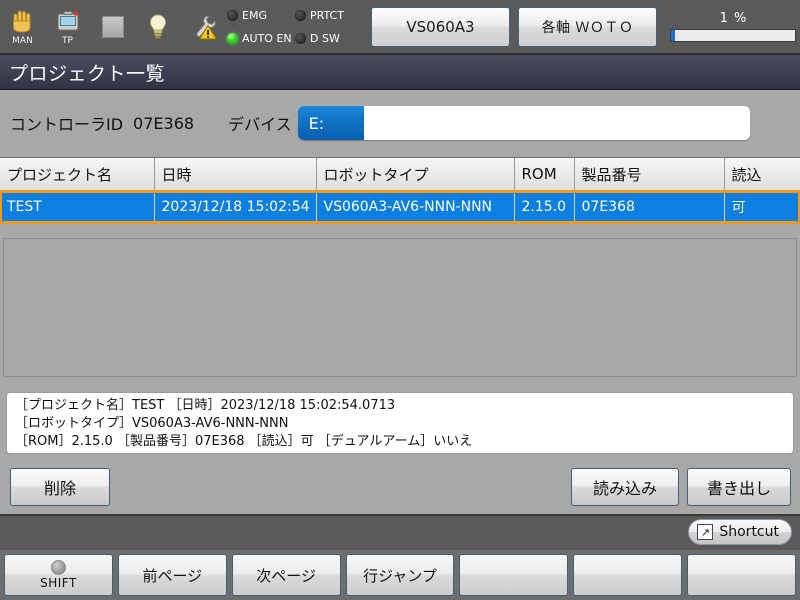 This screenshot has height=600, width=800. Describe the element at coordinates (673, 35) in the screenshot. I see `speed-progress-fill` at that location.